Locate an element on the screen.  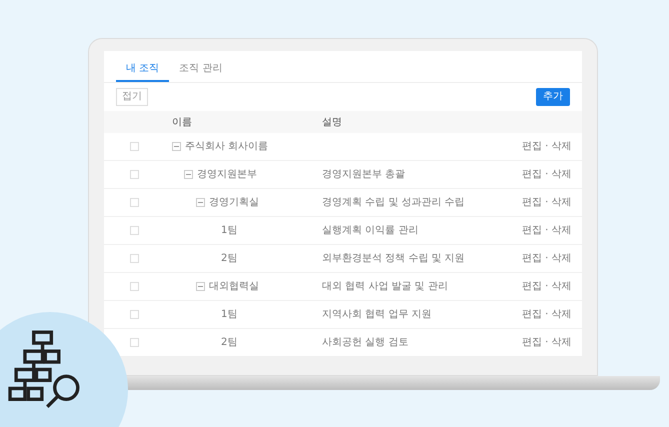
column-header: 이름 is located at coordinates (182, 123).